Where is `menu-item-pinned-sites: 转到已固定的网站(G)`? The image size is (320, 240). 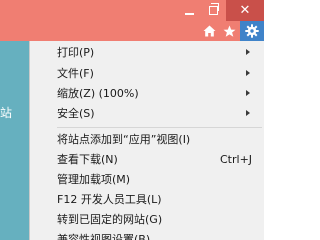 menu-item-pinned-sites: 转到已固定的网站(G) is located at coordinates (147, 219).